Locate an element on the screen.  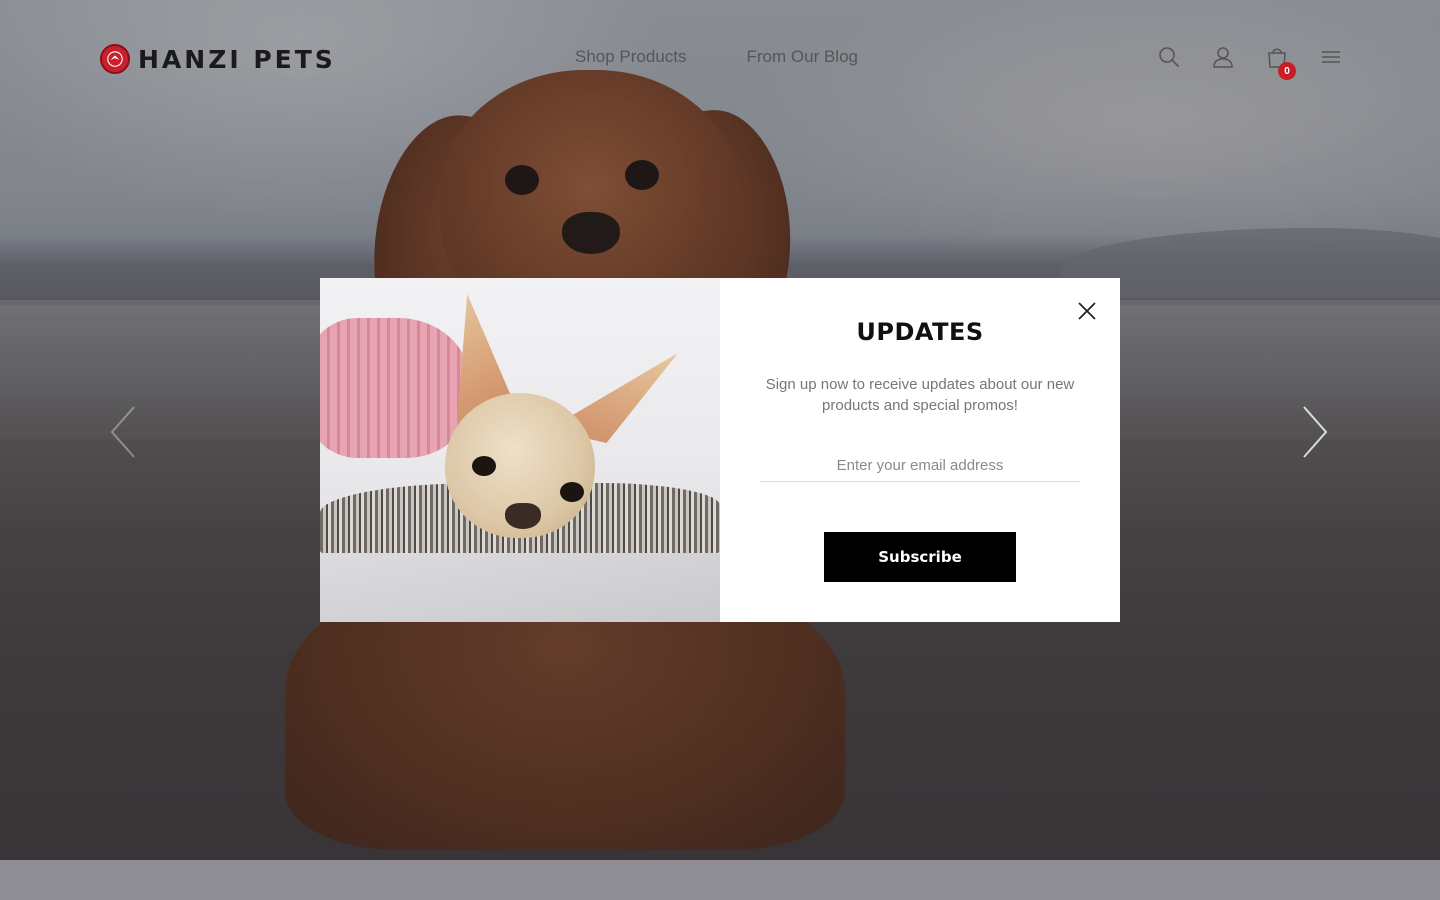
chevron-right-icon is located at coordinates (1315, 432).